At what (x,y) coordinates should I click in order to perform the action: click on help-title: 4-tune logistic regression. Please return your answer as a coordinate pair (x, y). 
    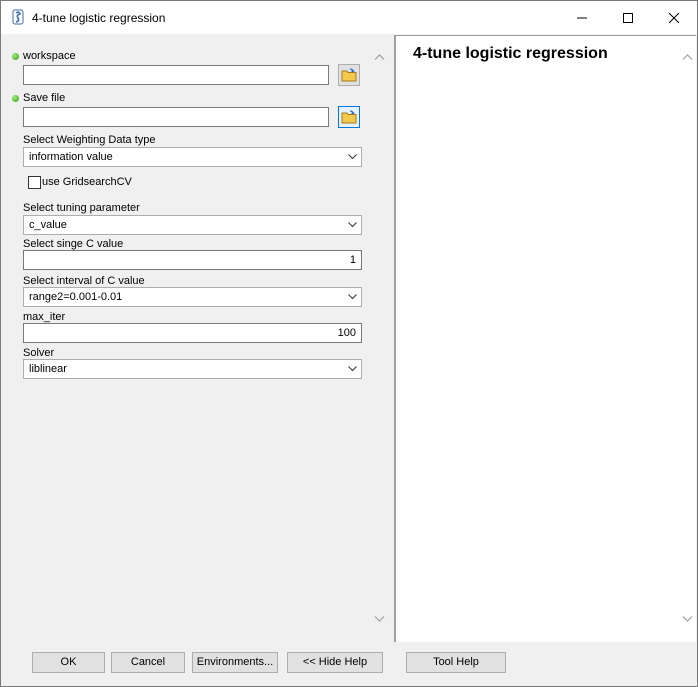
    Looking at the image, I should click on (510, 53).